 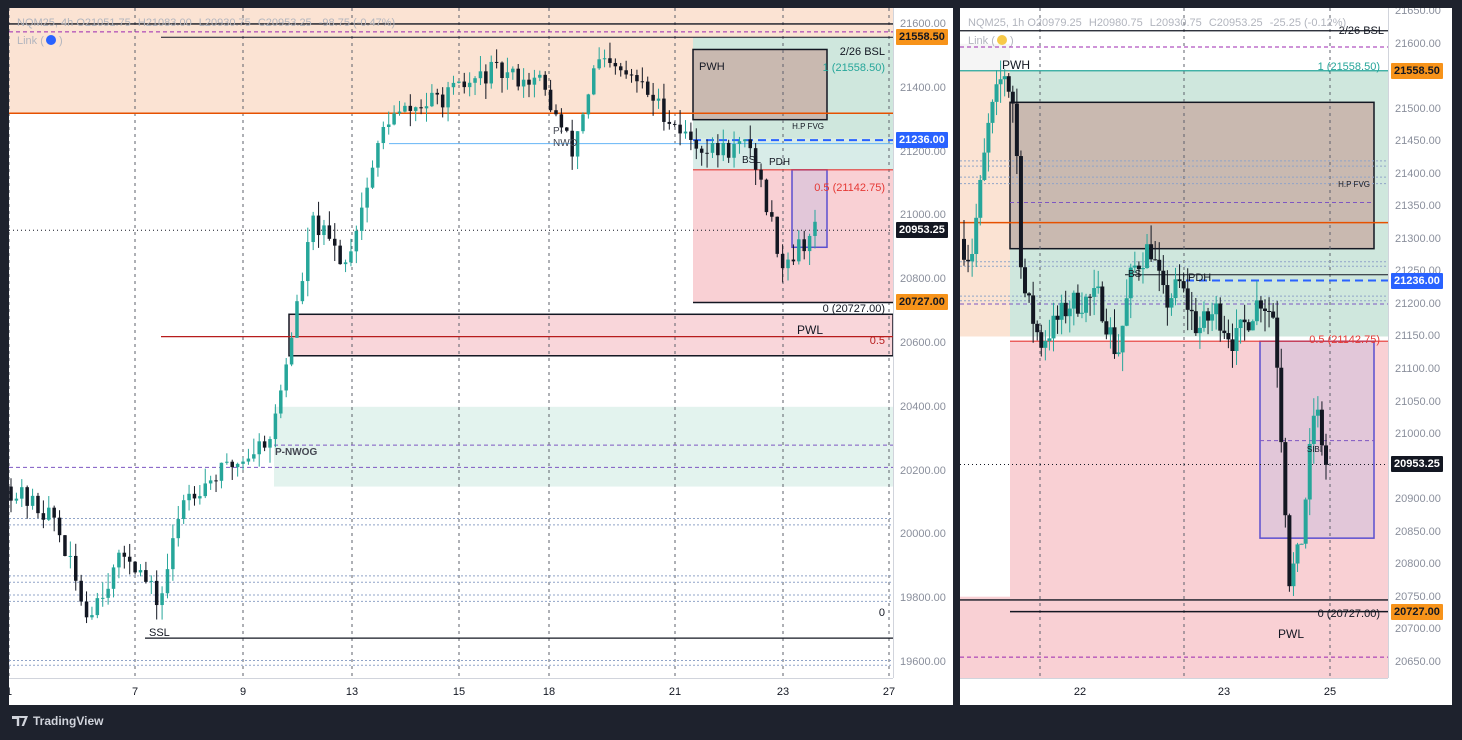 I want to click on bsl-label: 2/26 BSL, so click(x=862, y=52).